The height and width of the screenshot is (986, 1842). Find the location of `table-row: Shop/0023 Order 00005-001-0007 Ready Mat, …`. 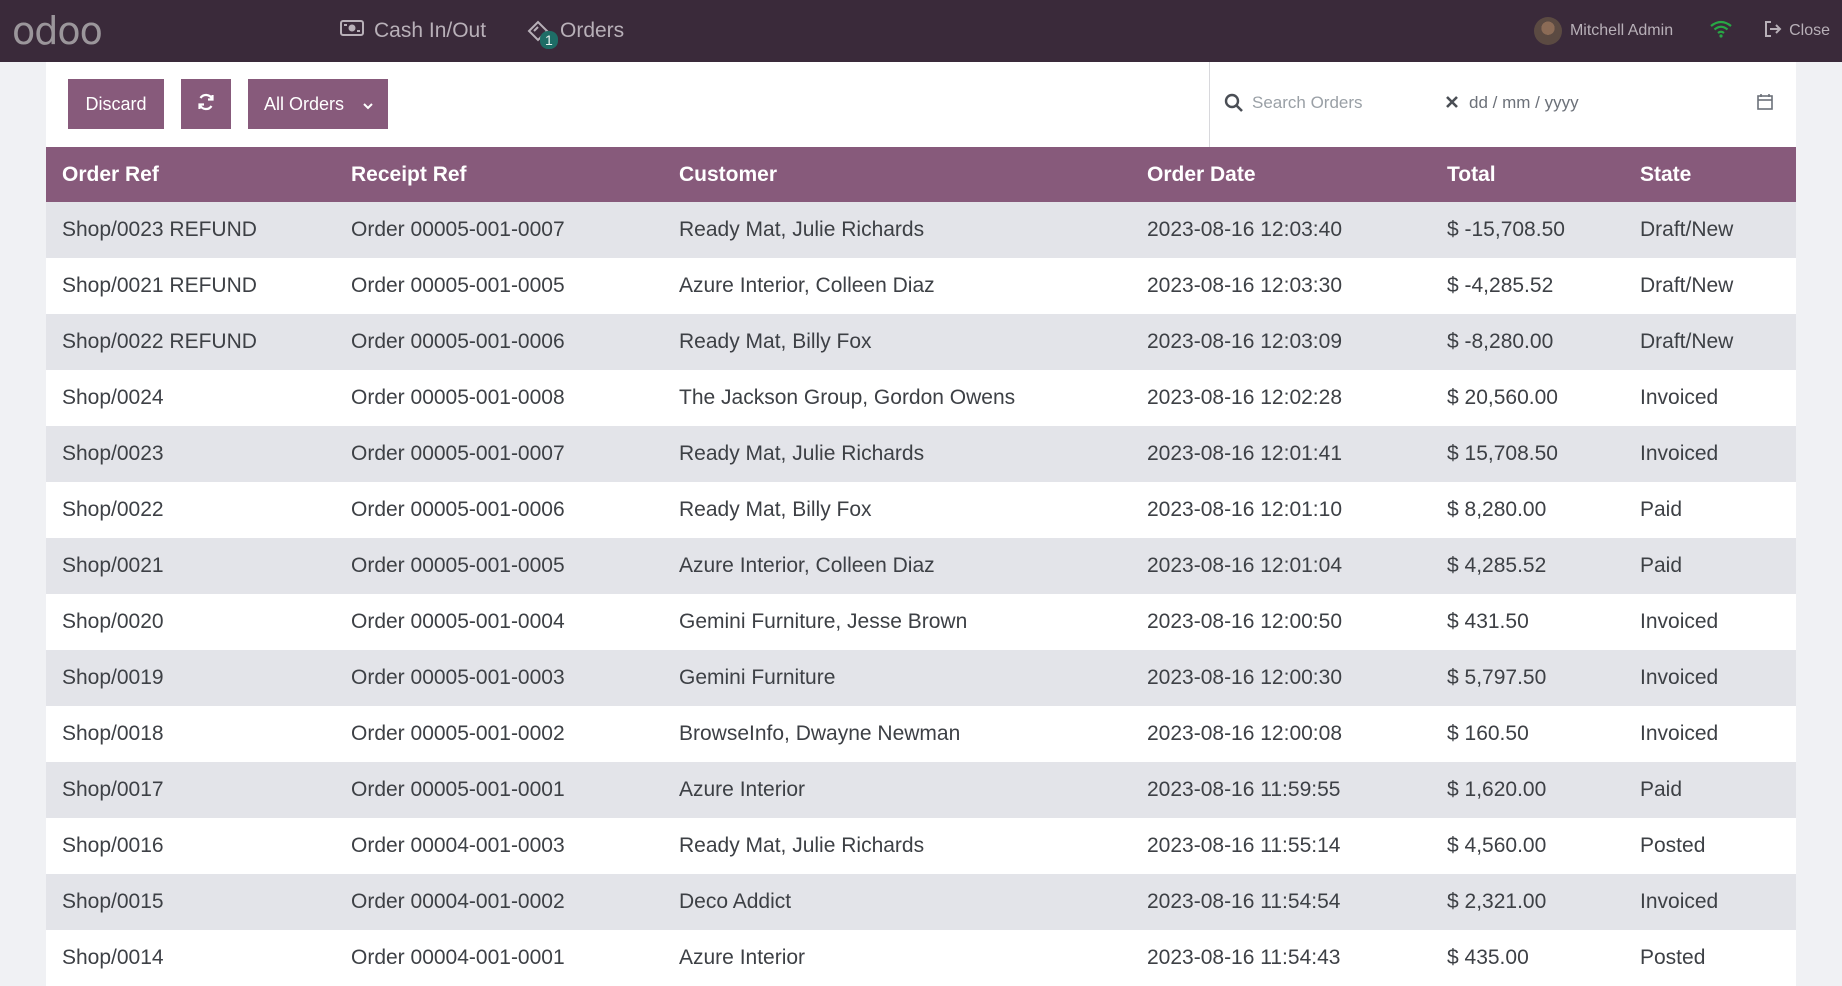

table-row: Shop/0023 Order 00005-001-0007 Ready Mat, … is located at coordinates (921, 454).